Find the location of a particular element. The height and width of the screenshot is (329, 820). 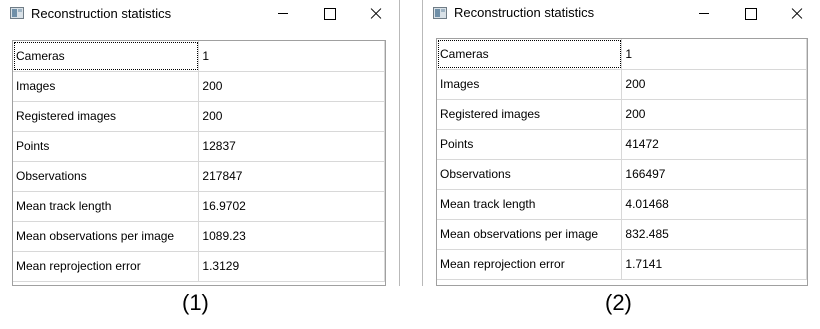

table-row: Points 41472 is located at coordinates (622, 144).